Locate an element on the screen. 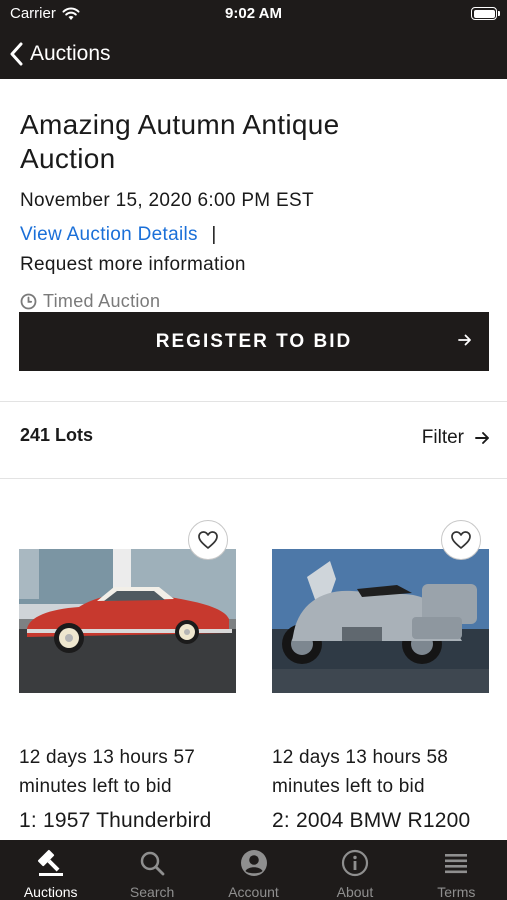 This screenshot has width=507, height=900. auction-title-line1: Amazing Autumn Antique is located at coordinates (180, 124).